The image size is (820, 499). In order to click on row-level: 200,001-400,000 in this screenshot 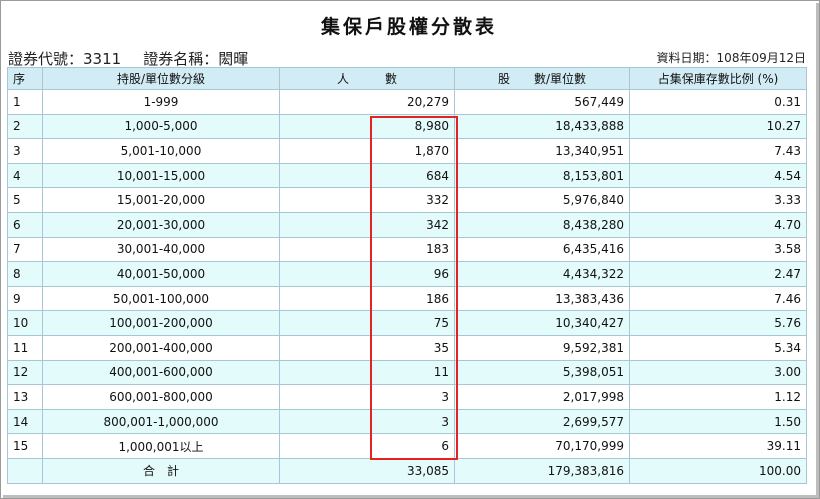, I will do `click(161, 347)`.